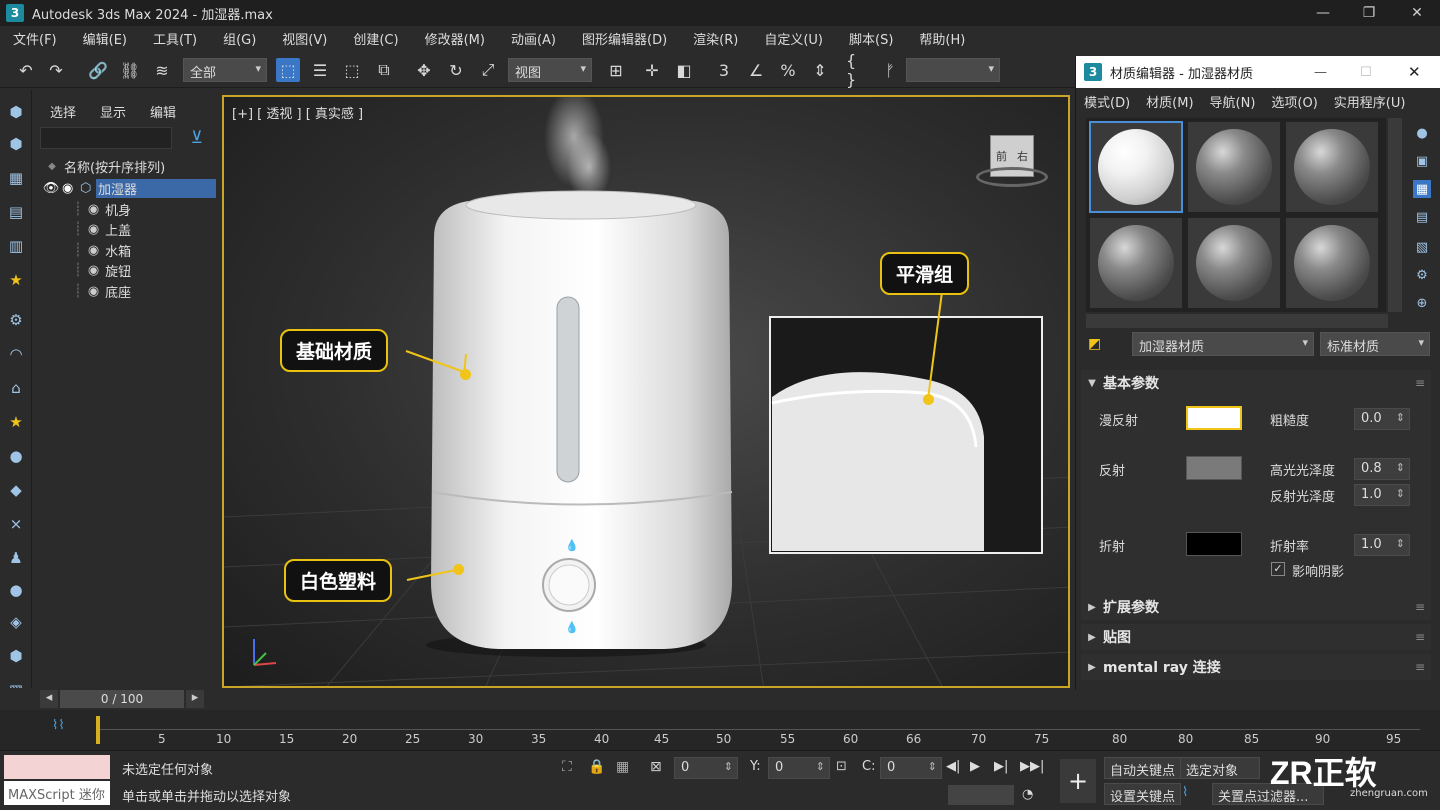  I want to click on ior-spinner: 1.0, so click(1382, 545).